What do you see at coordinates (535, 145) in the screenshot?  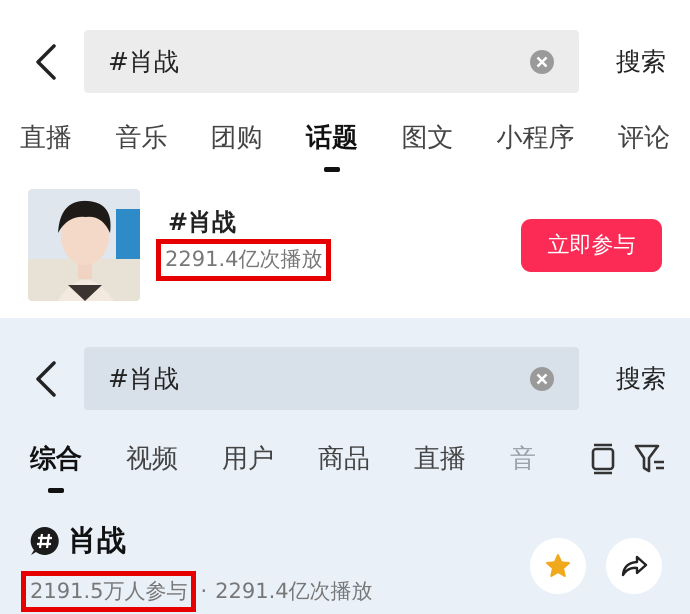 I see `tab: 小程序` at bounding box center [535, 145].